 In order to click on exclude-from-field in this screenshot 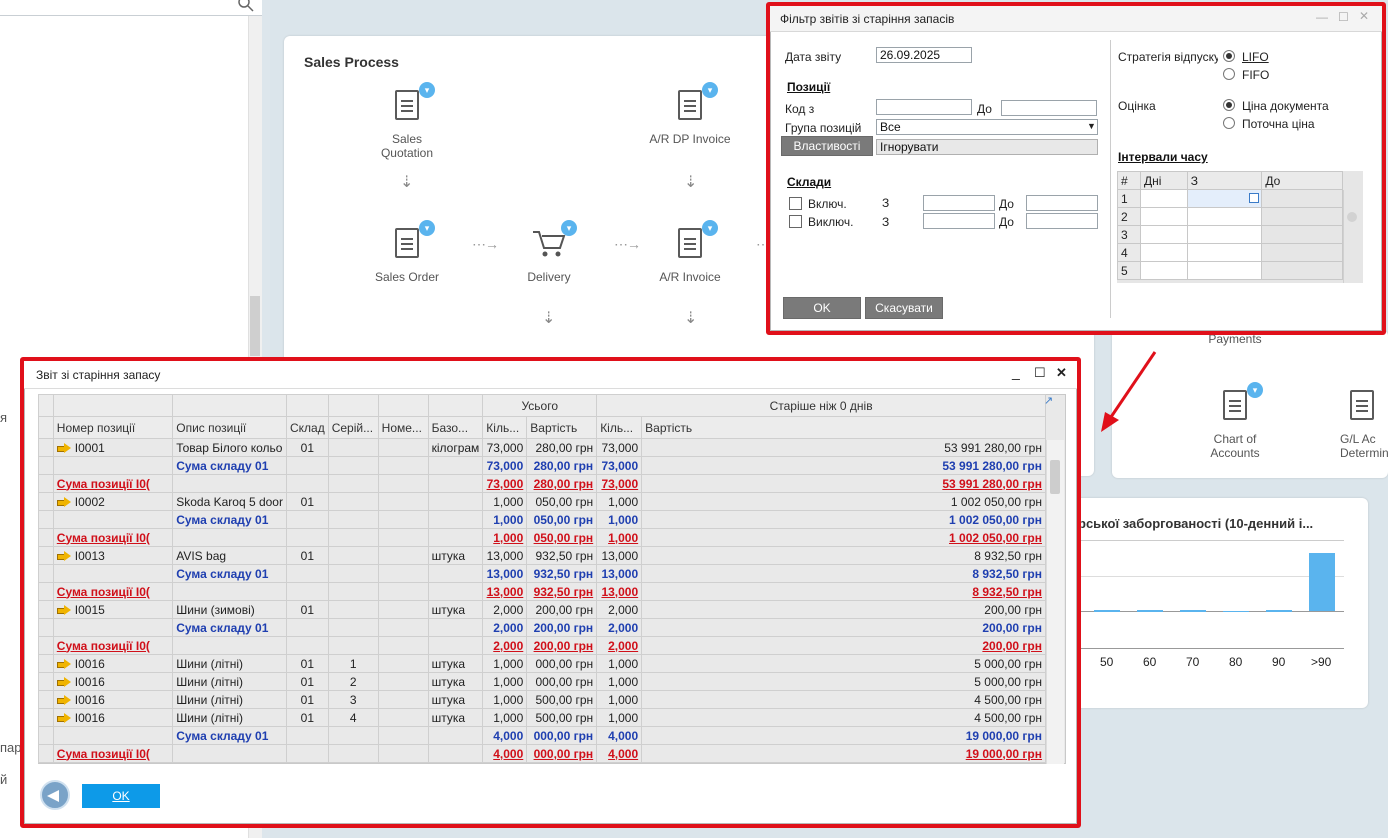, I will do `click(959, 221)`.